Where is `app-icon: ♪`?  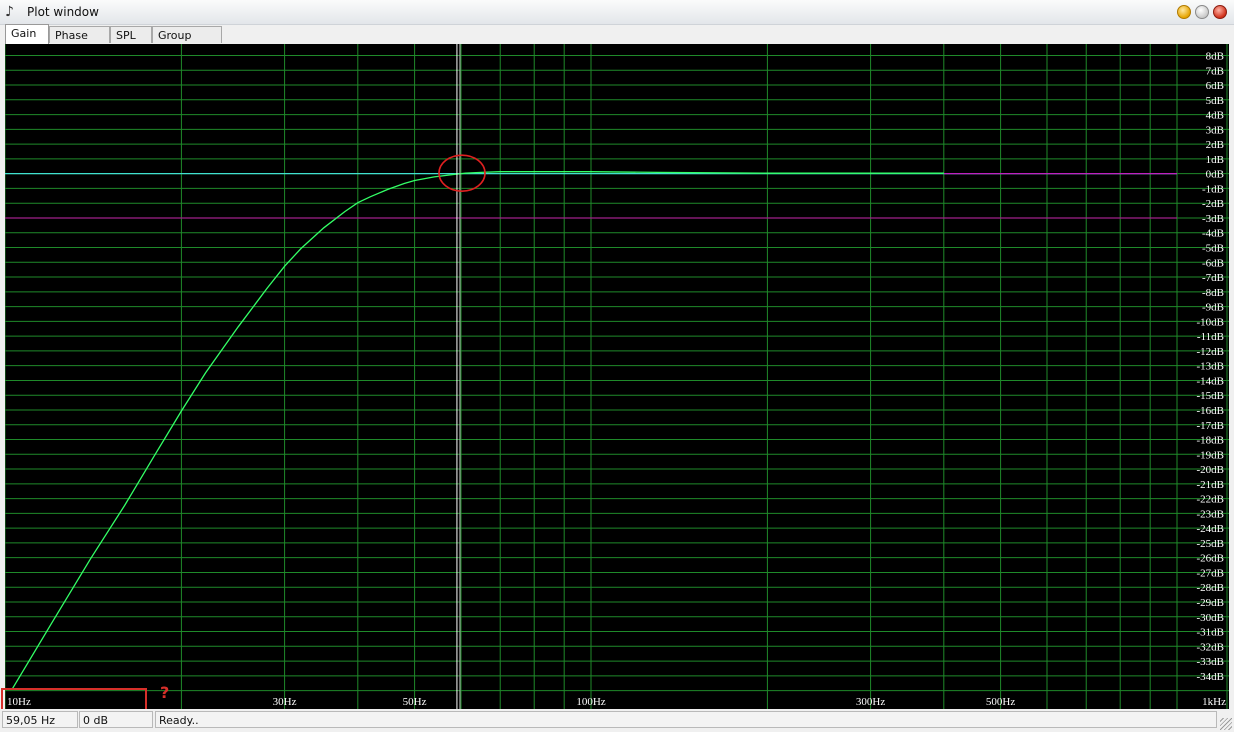 app-icon: ♪ is located at coordinates (9, 12).